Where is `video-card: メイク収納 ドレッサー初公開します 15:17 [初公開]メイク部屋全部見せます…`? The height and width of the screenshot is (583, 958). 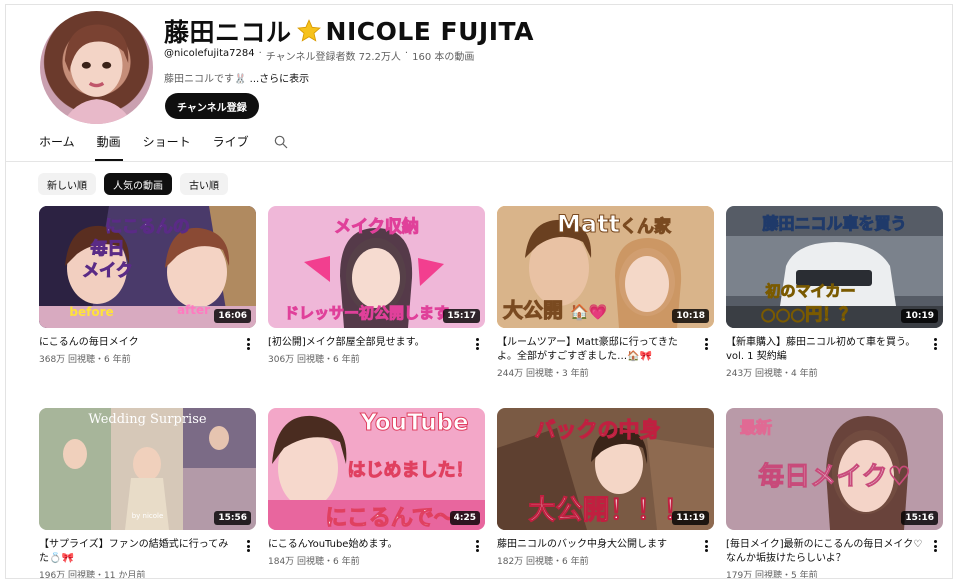
video-card: メイク収納 ドレッサー初公開します 15:17 [初公開]メイク部屋全部見せます… is located at coordinates (376, 299).